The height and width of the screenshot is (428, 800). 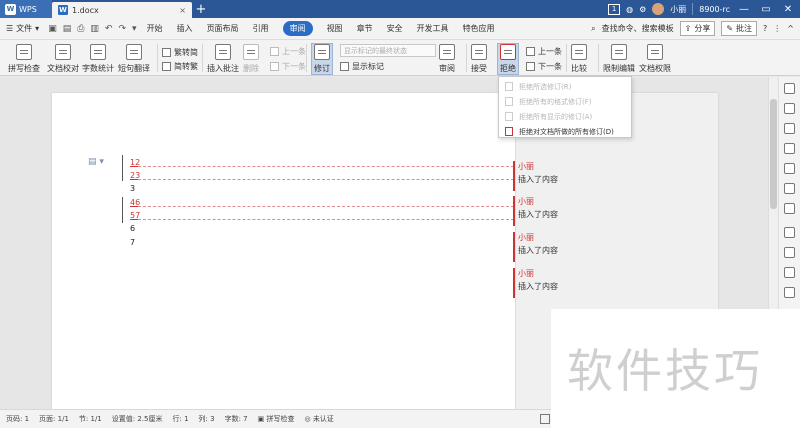 What do you see at coordinates (479, 59) in the screenshot?
I see `accept-button: 接受` at bounding box center [479, 59].